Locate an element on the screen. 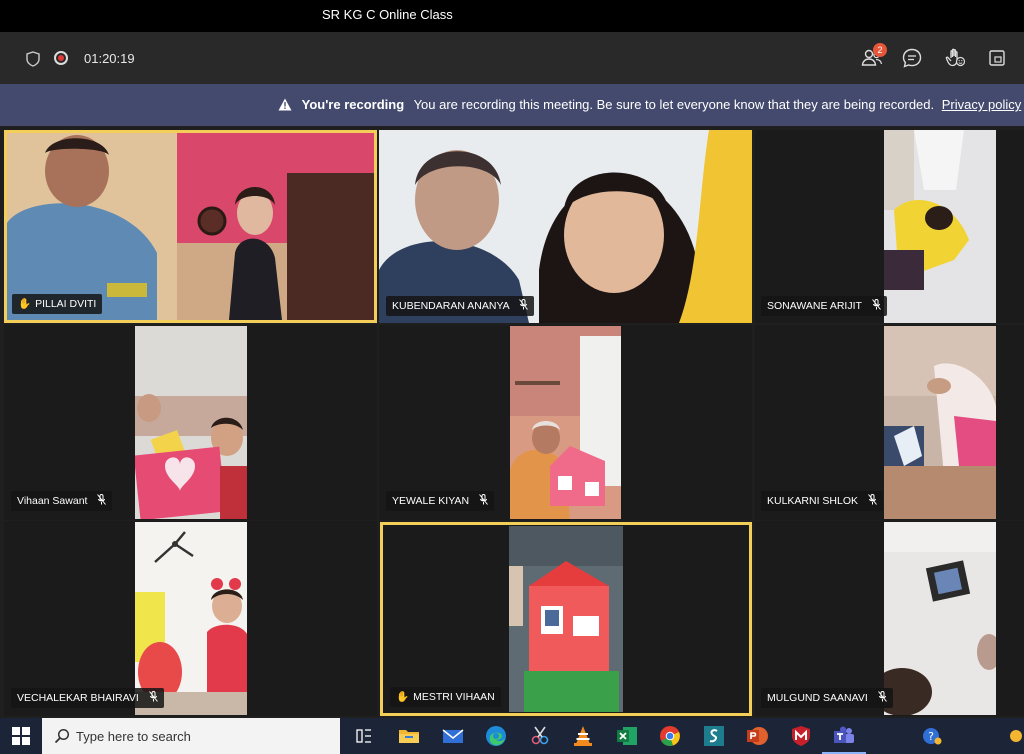  participant-tile: ✋ MESTRI VIHAAN is located at coordinates (566, 619).